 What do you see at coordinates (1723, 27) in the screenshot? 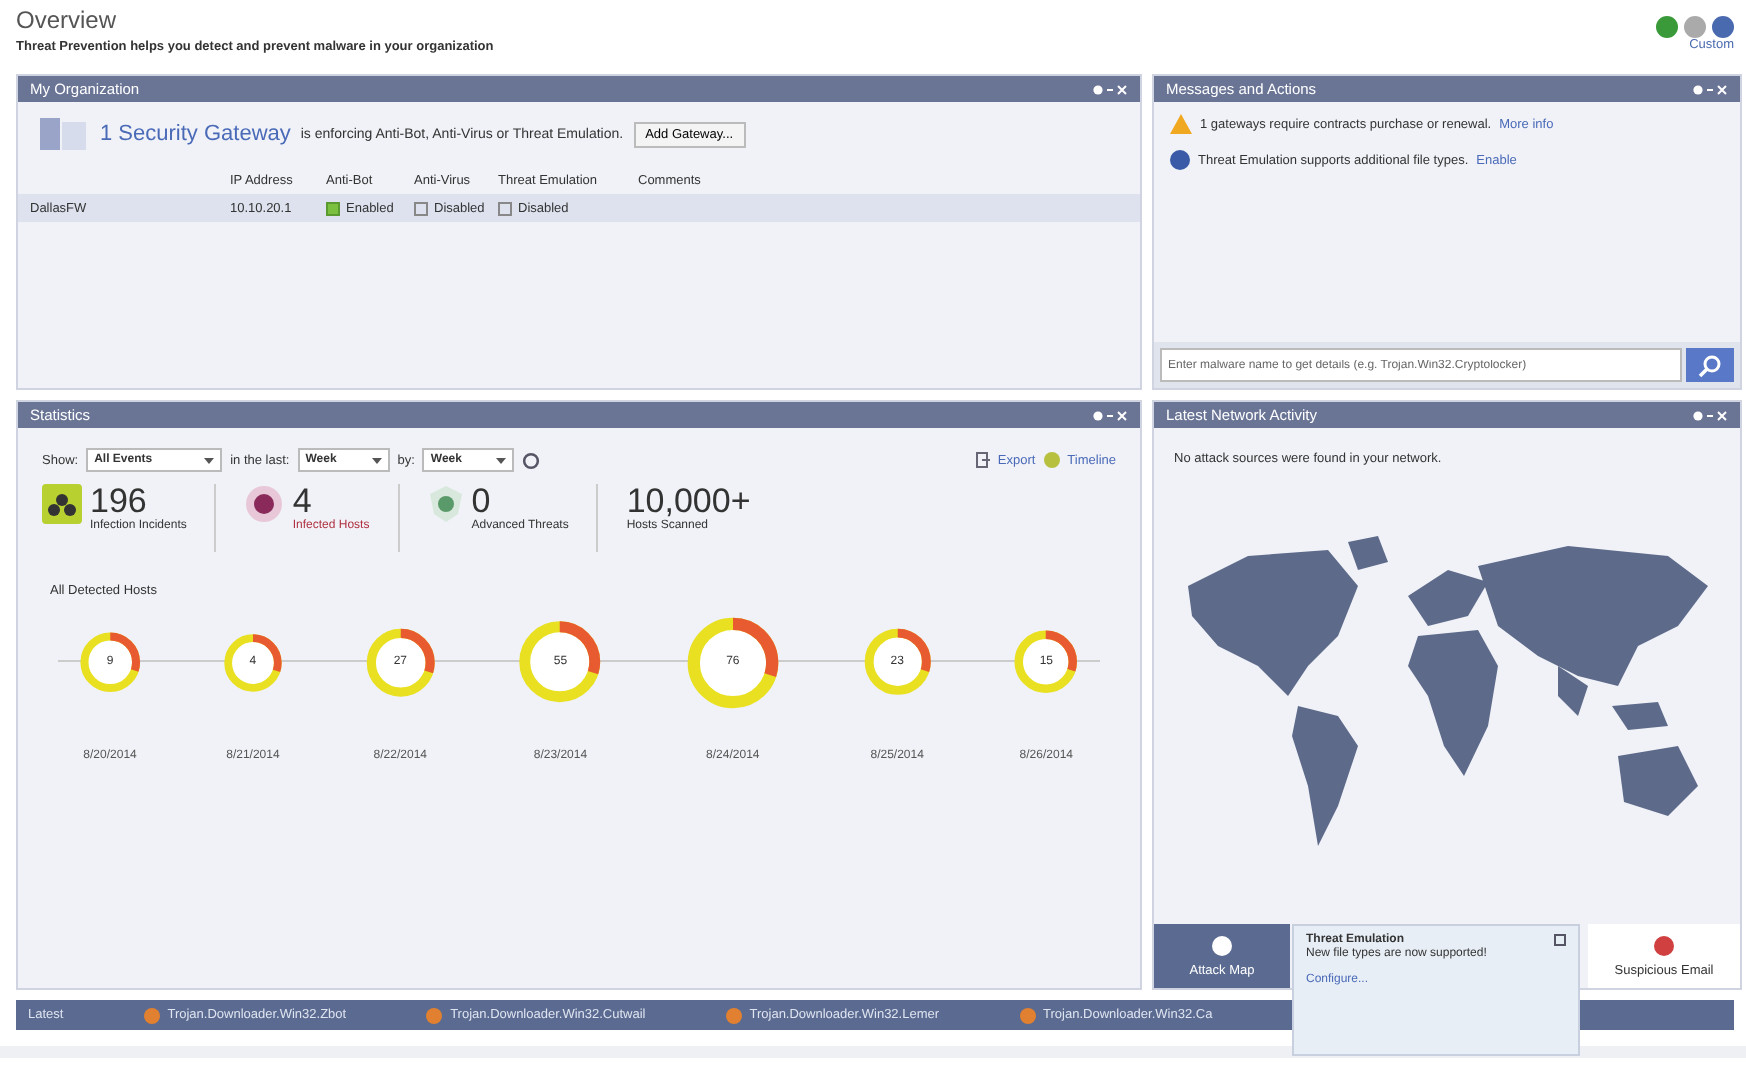
I see `user-icon` at bounding box center [1723, 27].